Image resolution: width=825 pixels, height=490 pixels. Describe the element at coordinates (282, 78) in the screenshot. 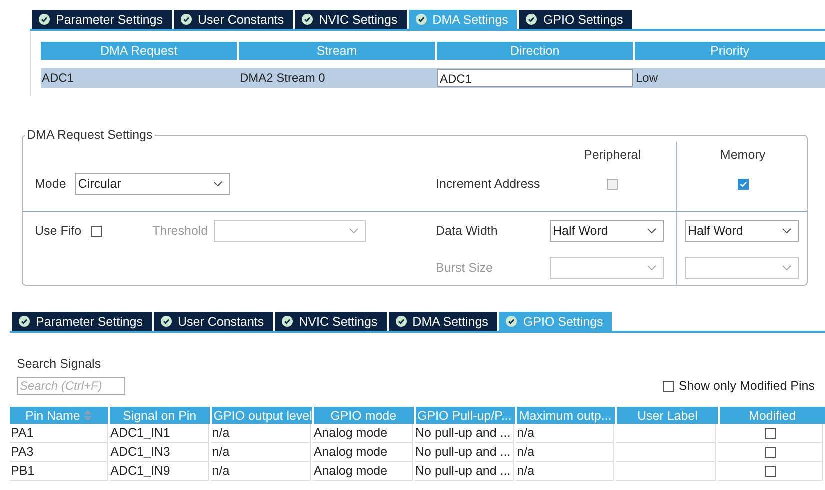

I see `table-cell-text: DMA2 Stream 0` at that location.